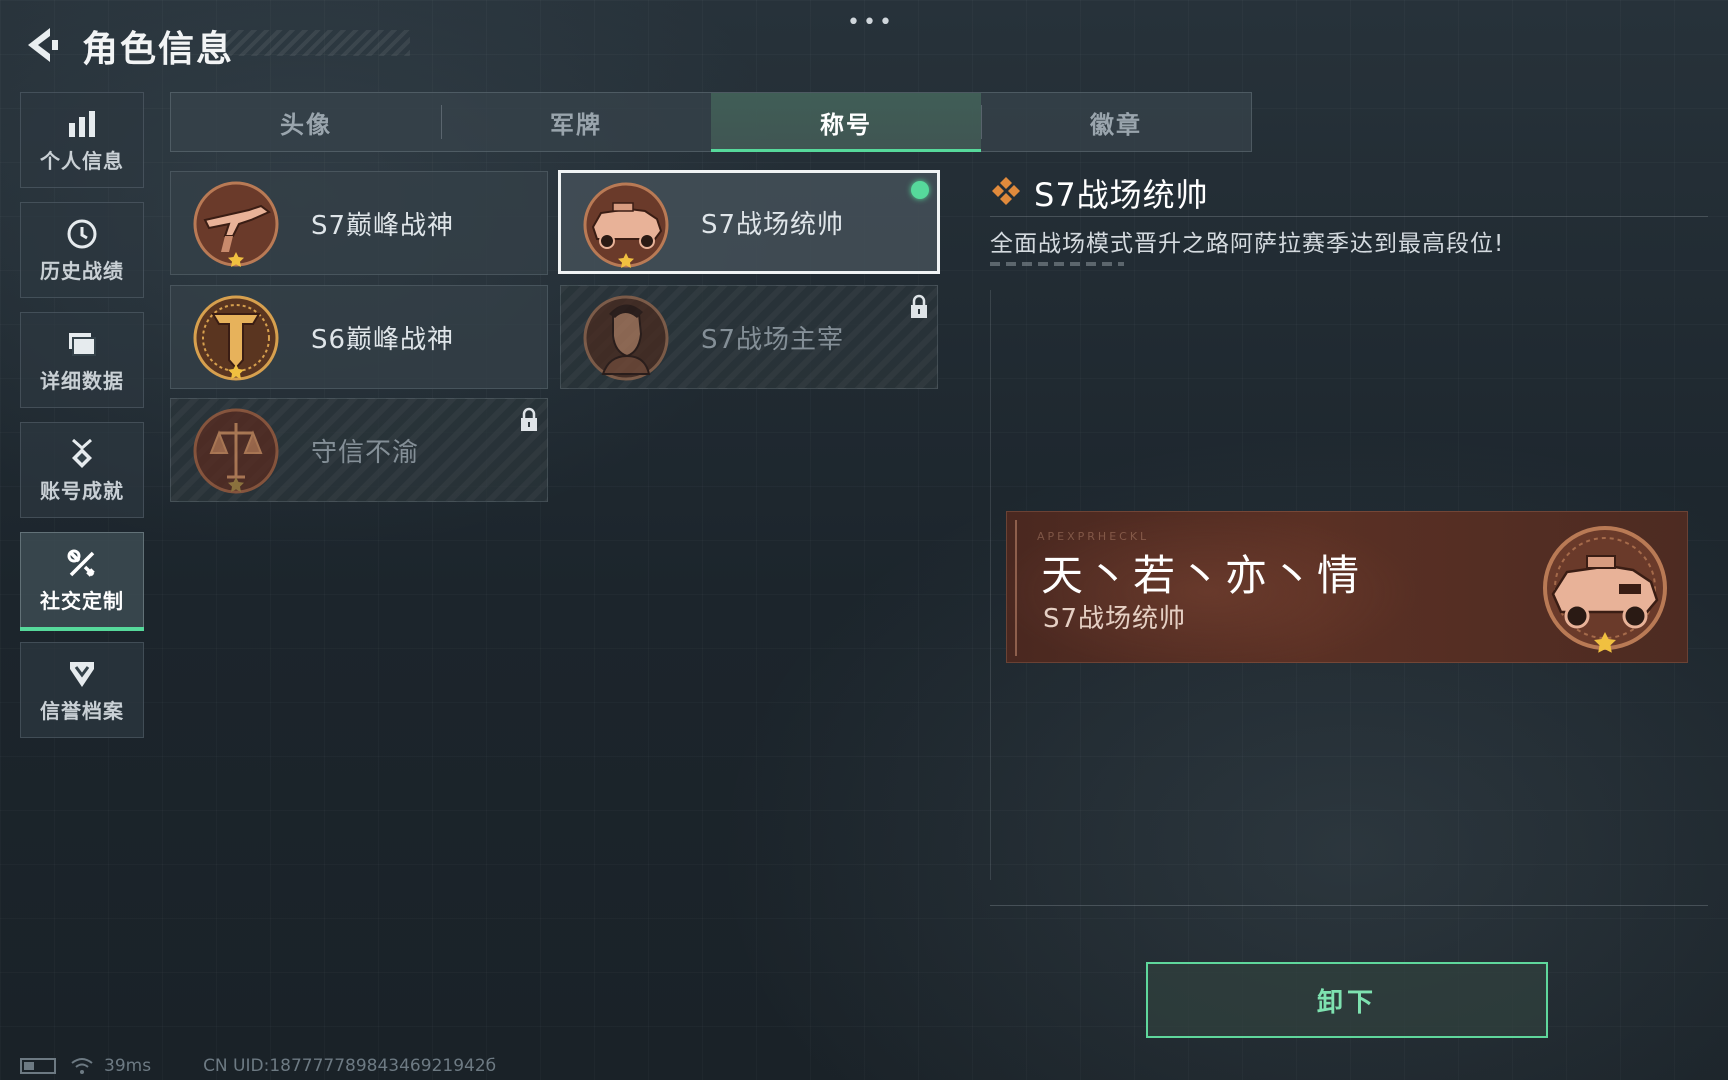 This screenshot has width=1728, height=1080. I want to click on unequip-button: 卸下, so click(1347, 1000).